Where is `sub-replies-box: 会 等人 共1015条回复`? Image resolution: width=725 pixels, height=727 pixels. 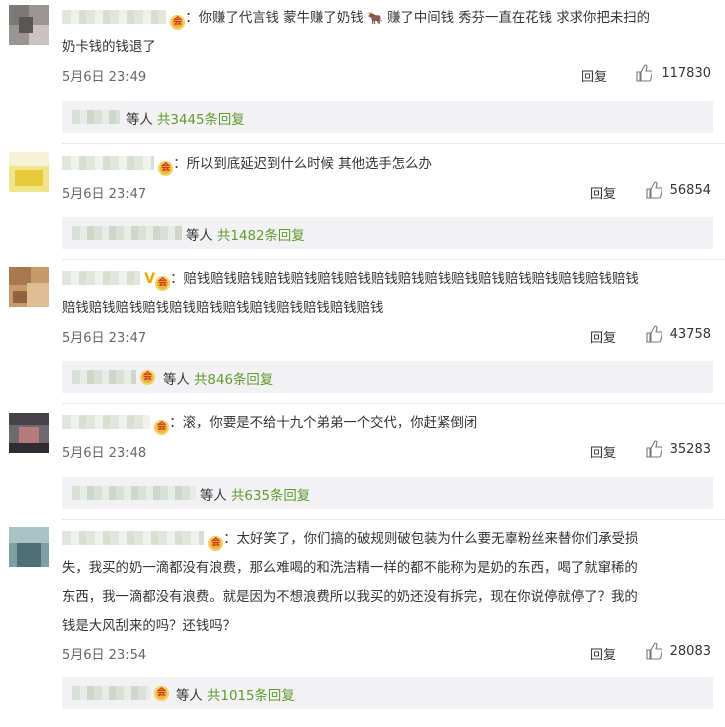
sub-replies-box: 会 等人 共1015条回复 is located at coordinates (387, 693).